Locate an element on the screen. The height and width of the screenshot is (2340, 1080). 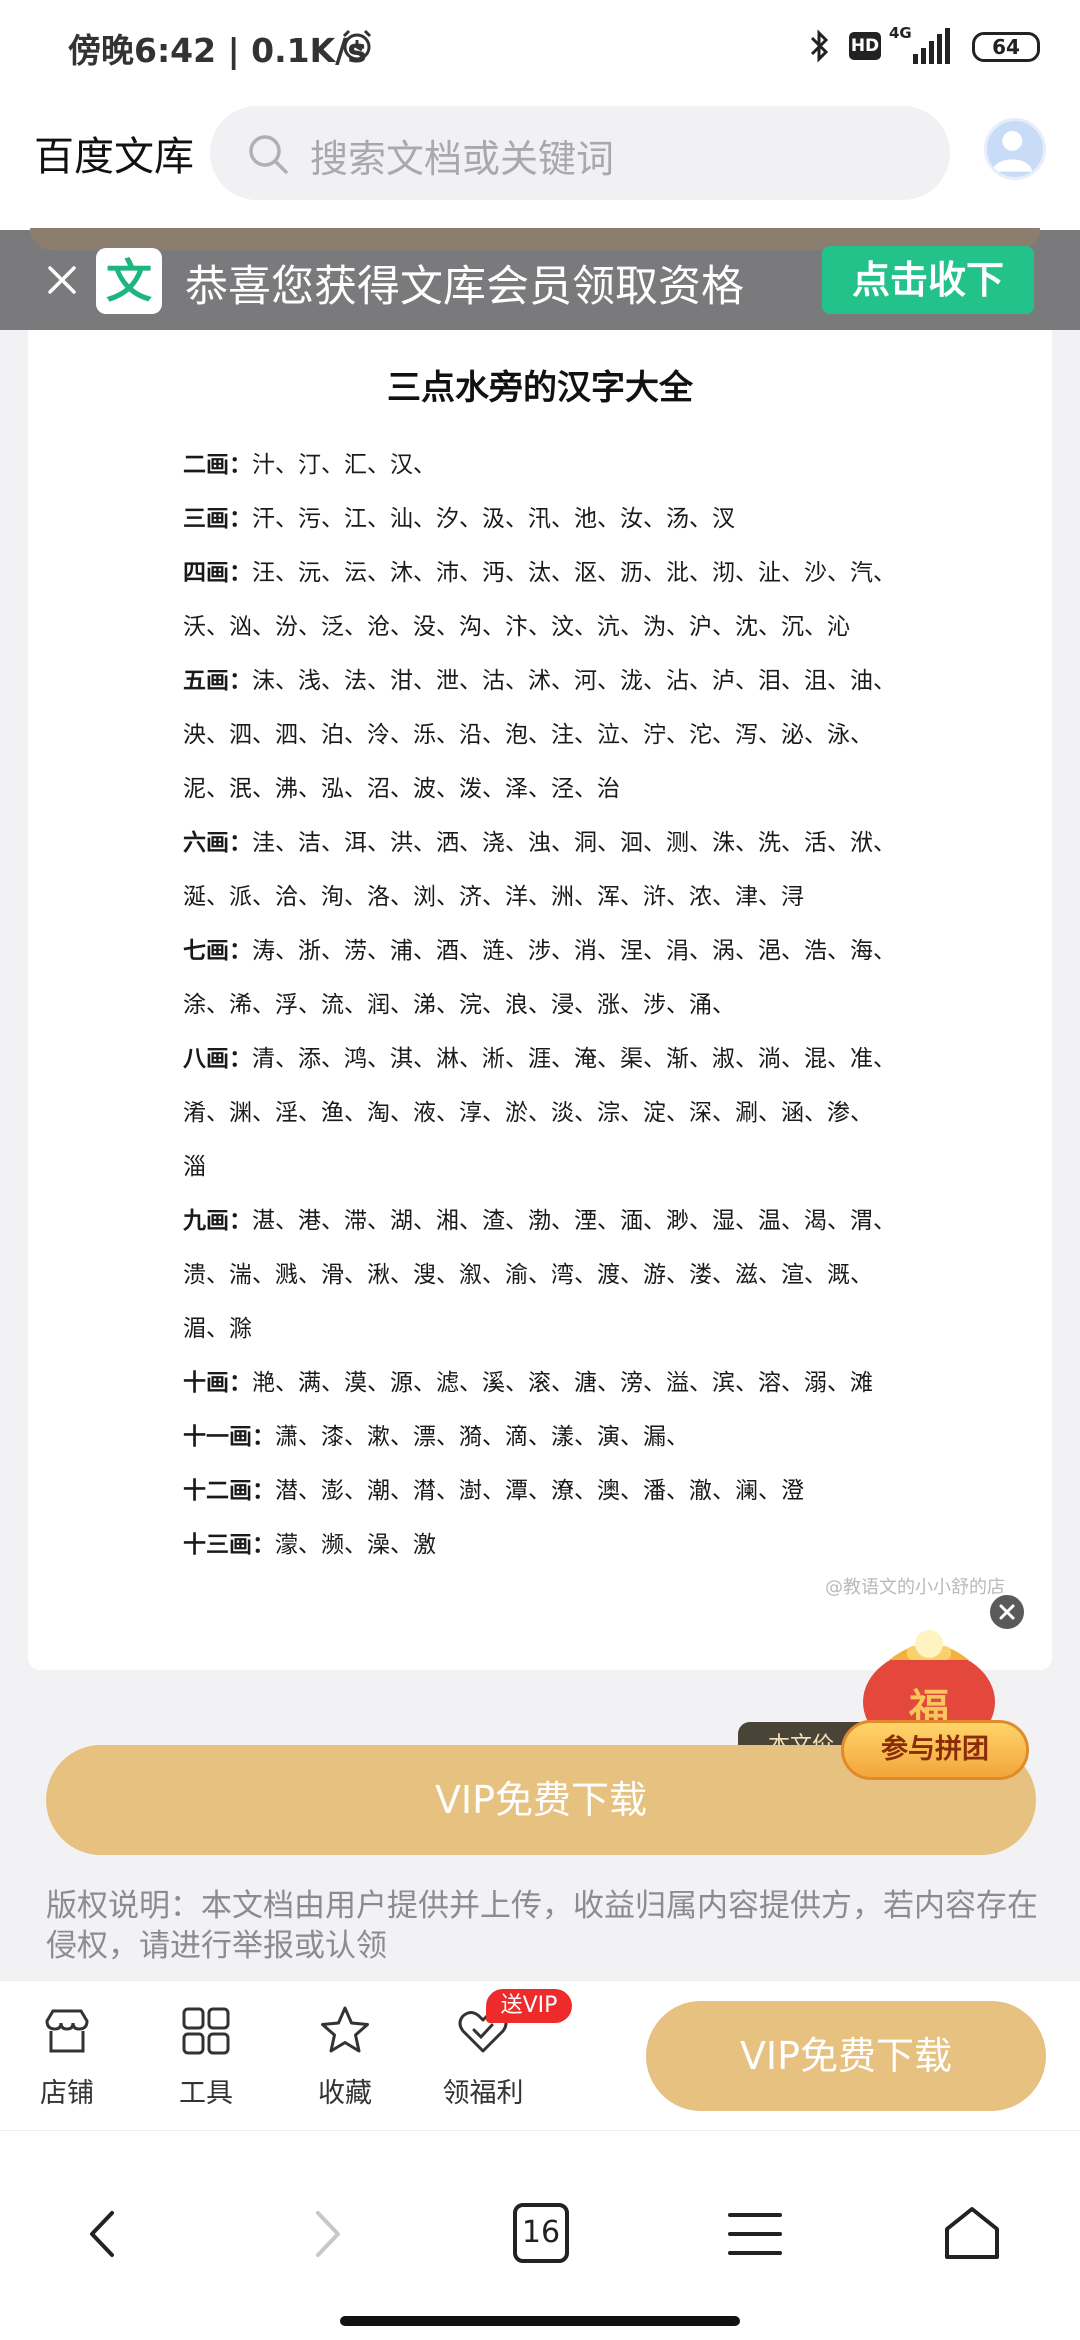
stroke-count-label: 五画： is located at coordinates (217, 680).